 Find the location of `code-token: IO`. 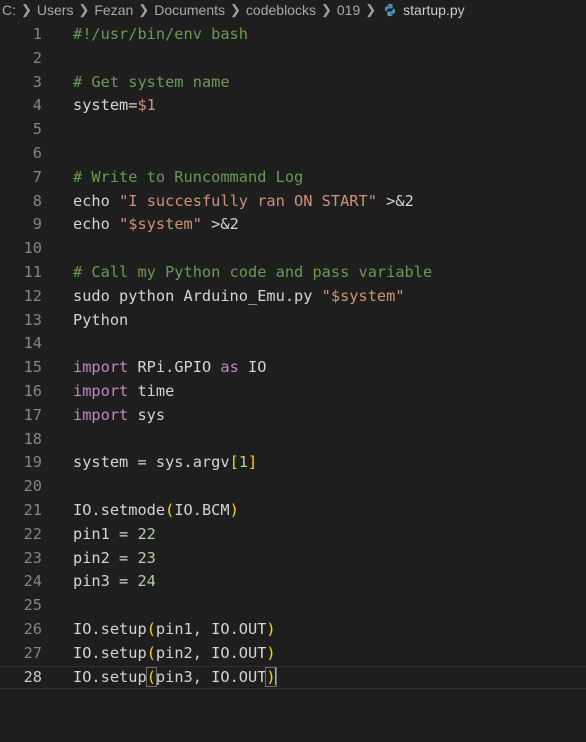

code-token: IO is located at coordinates (252, 367).